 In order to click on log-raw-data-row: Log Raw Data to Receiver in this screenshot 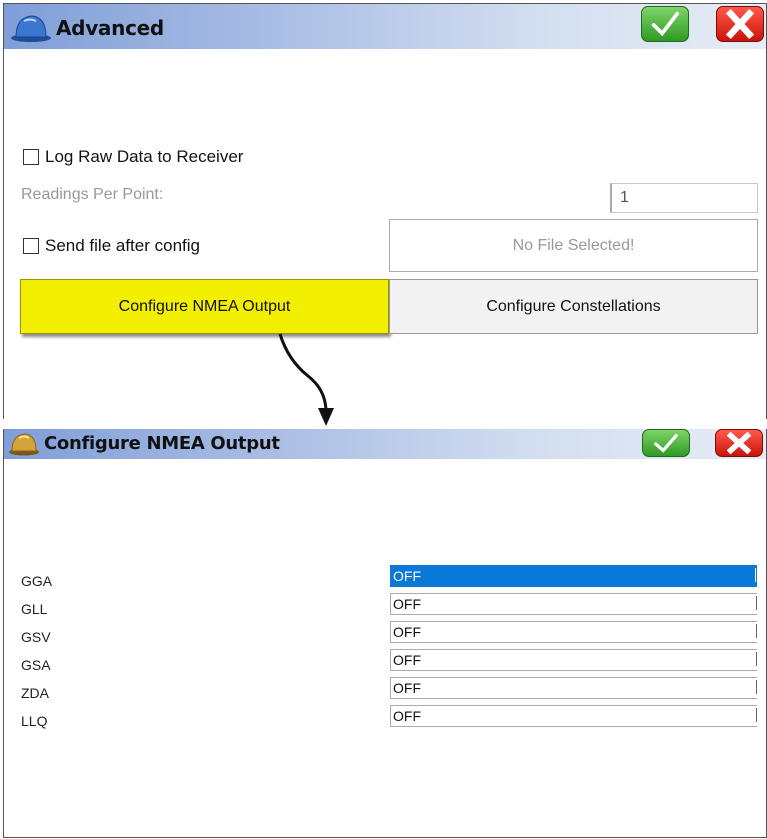, I will do `click(133, 157)`.